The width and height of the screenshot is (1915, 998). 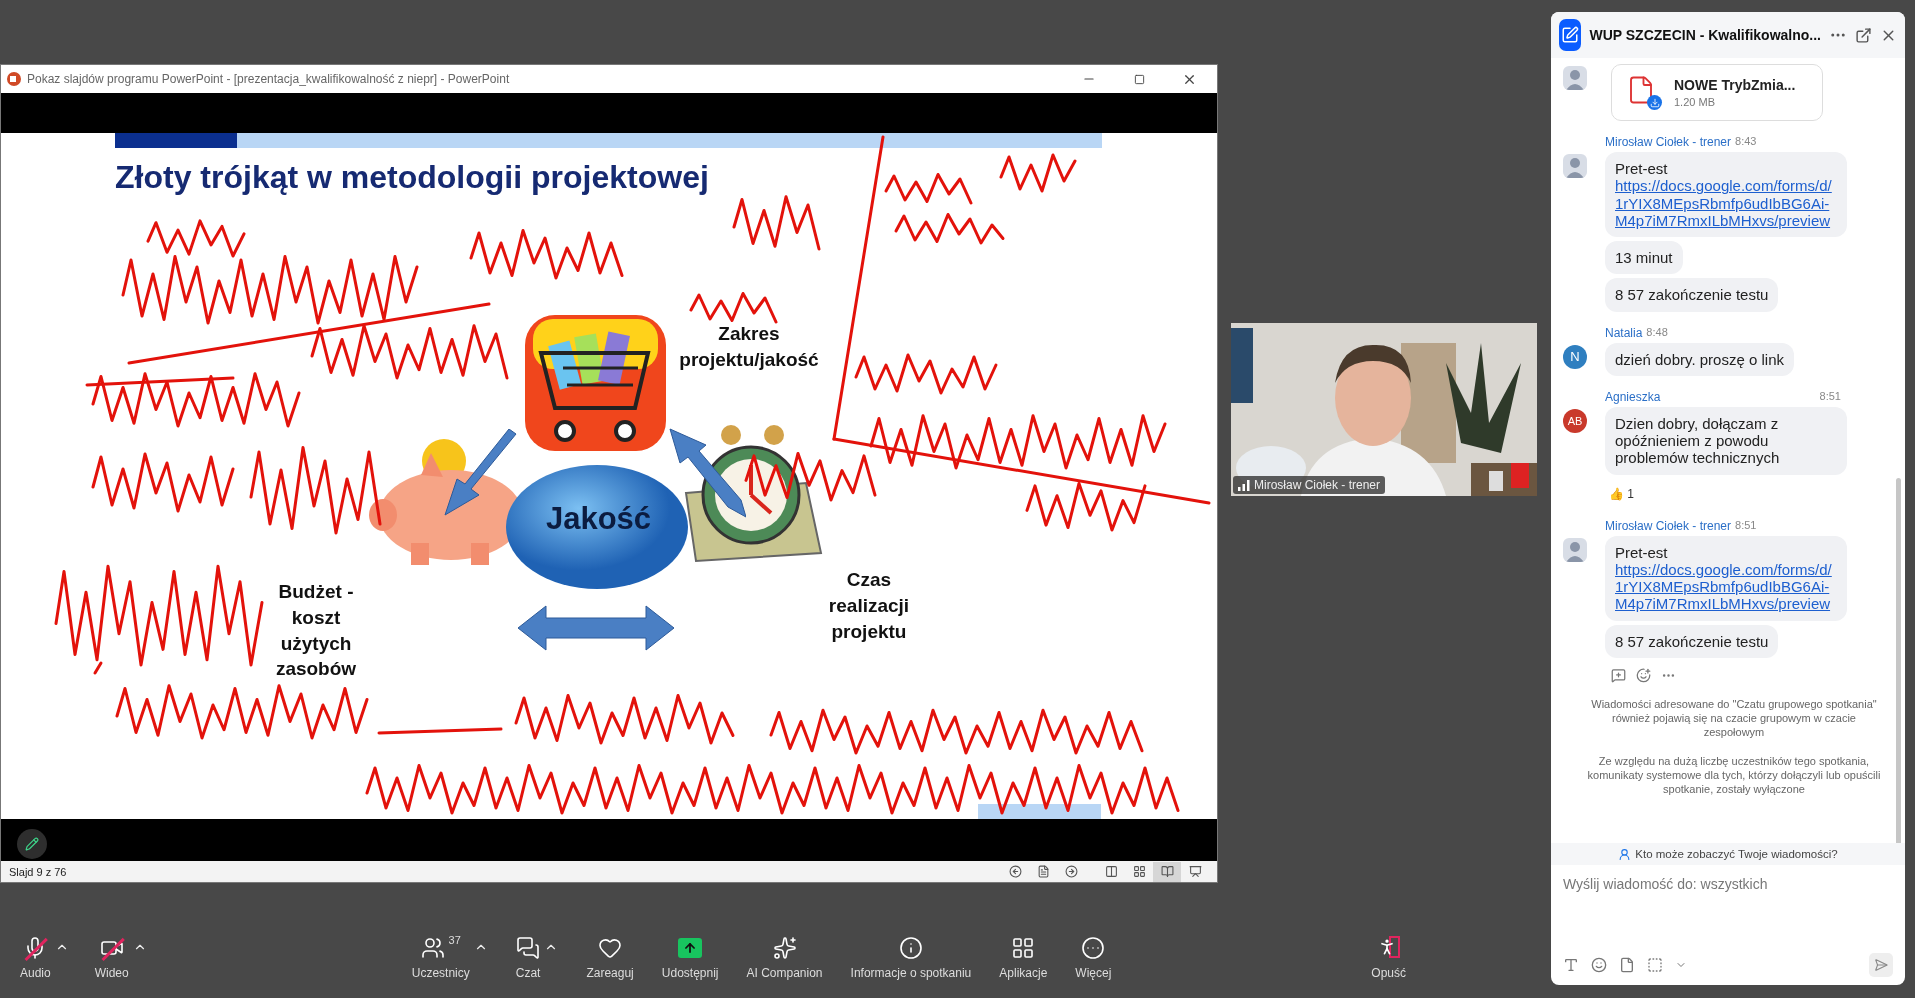 I want to click on participant-count: 37, so click(x=454, y=940).